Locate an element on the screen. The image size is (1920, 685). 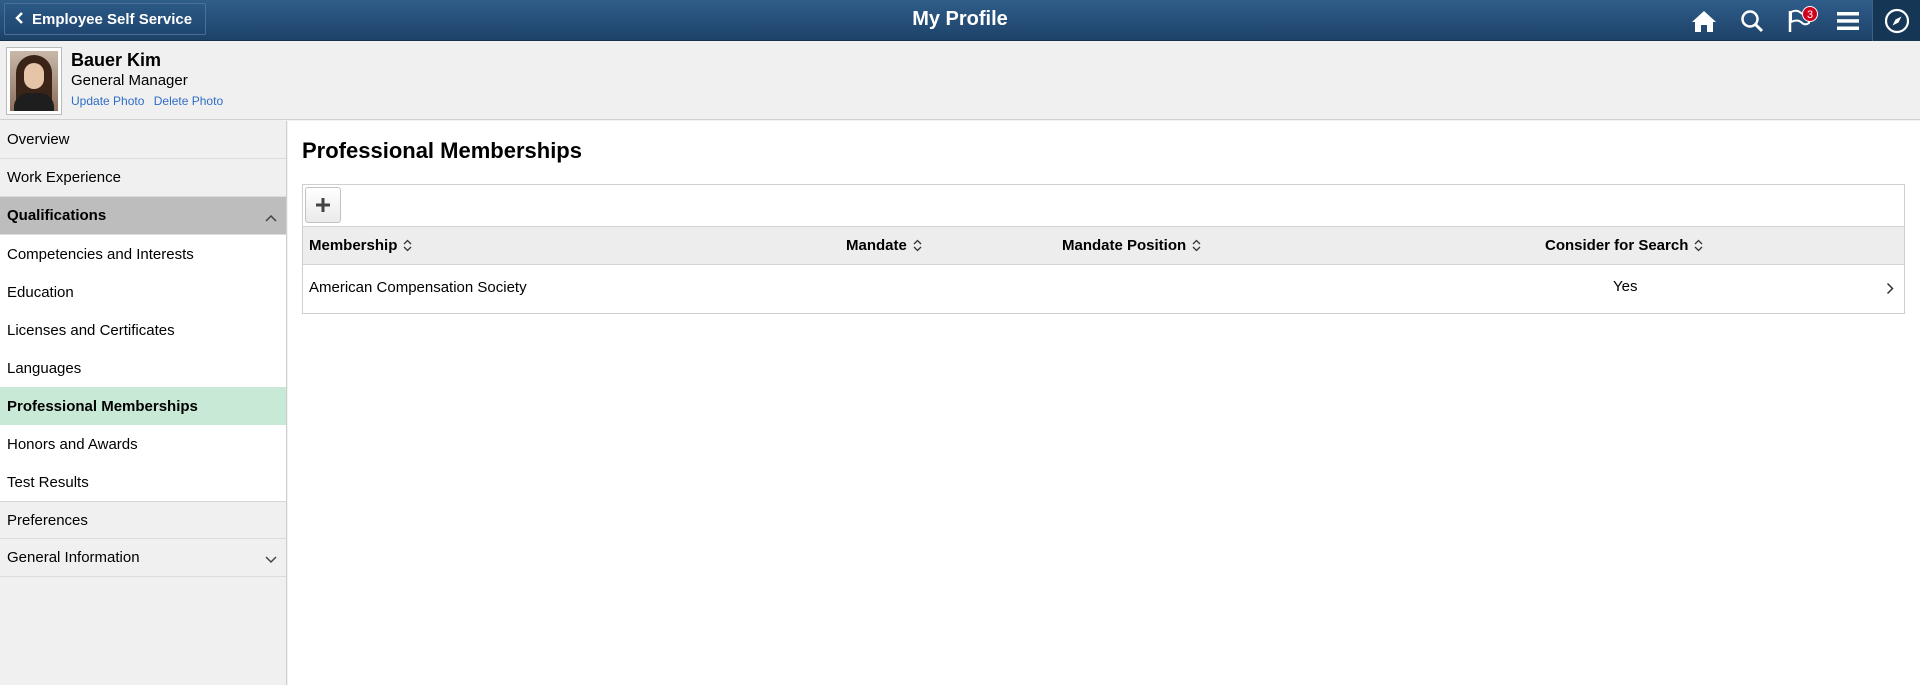
column-header-mandate-position: Mandate Position is located at coordinates (1131, 245).